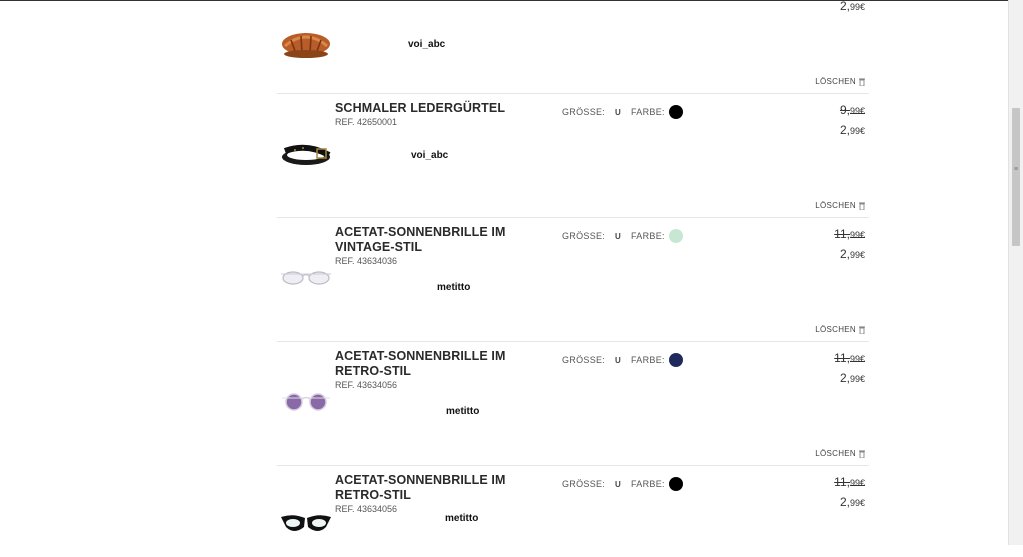  Describe the element at coordinates (306, 278) in the screenshot. I see `clear-sunglasses-icon` at that location.